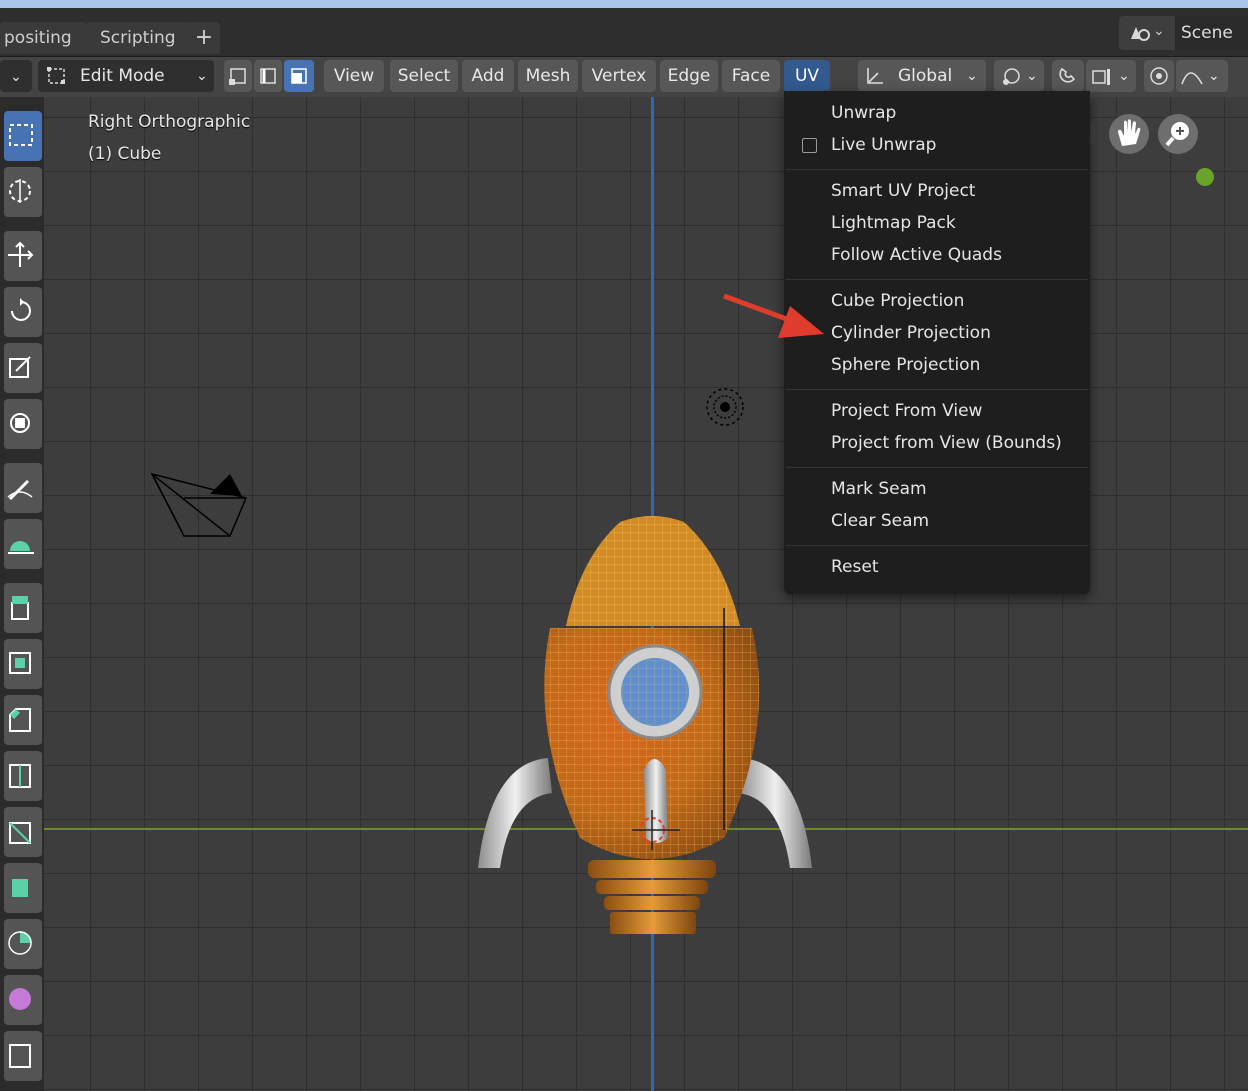  I want to click on annotate-tool, so click(23, 488).